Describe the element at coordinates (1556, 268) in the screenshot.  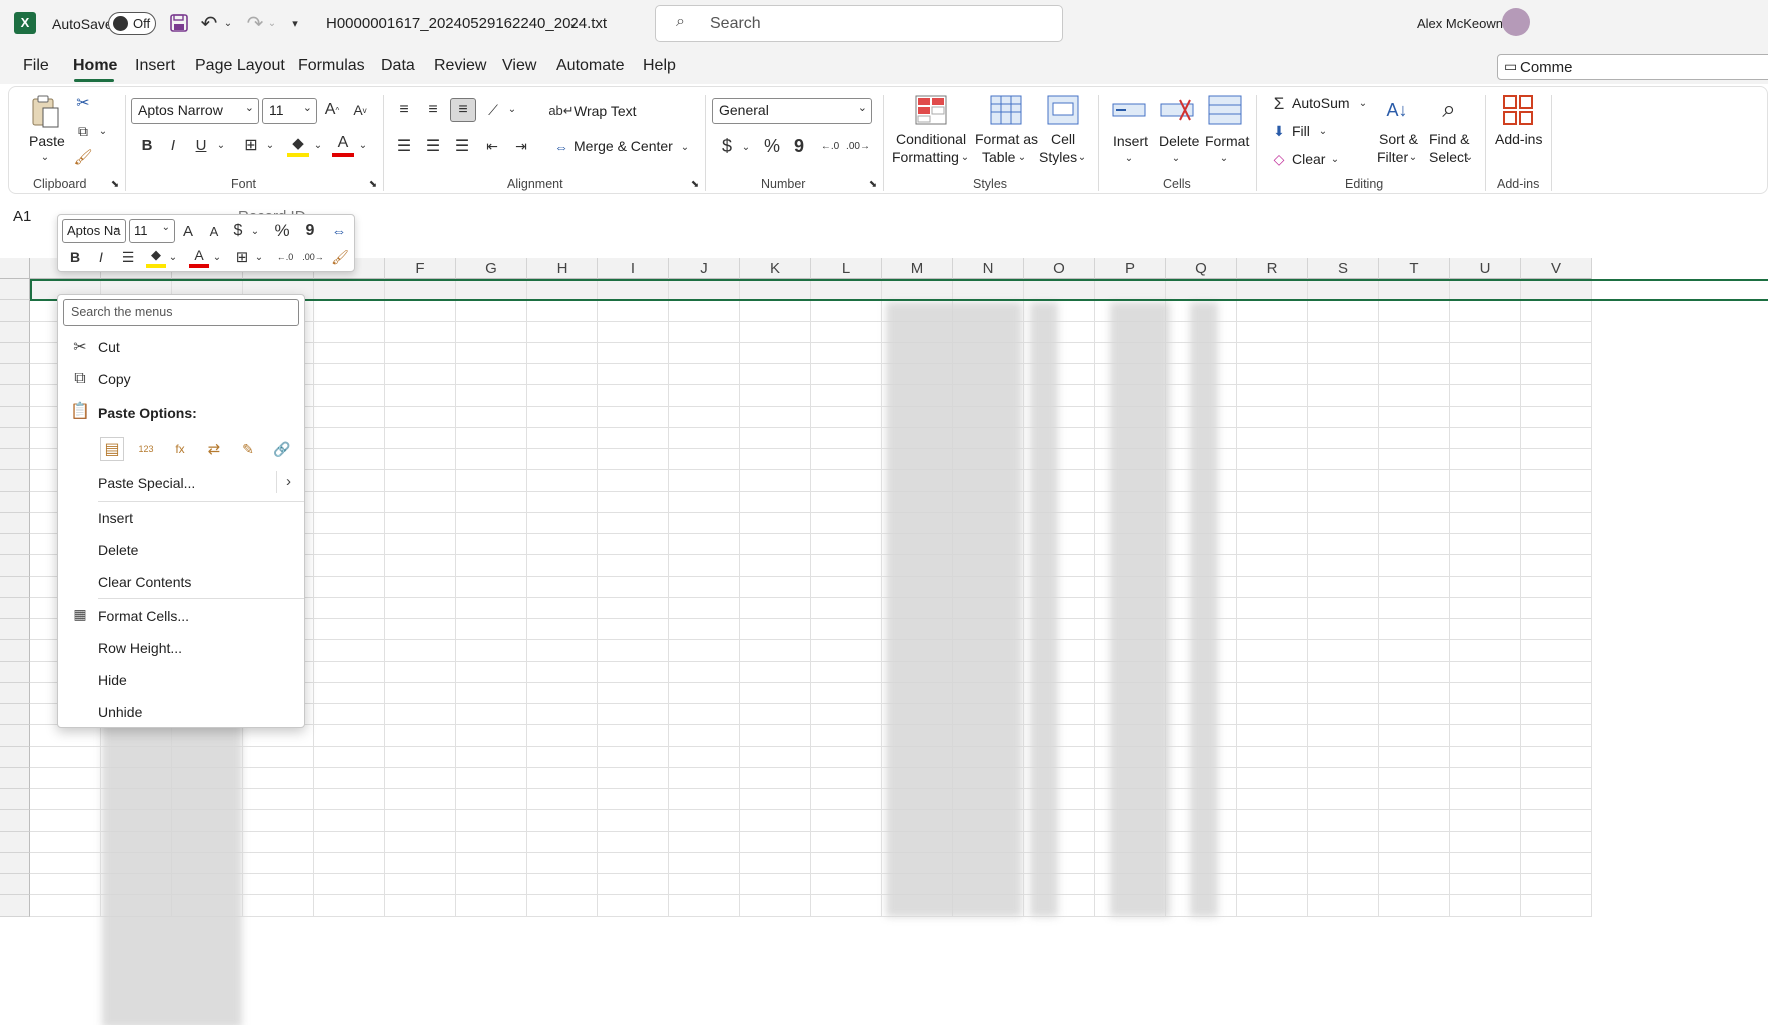
I see `column-header: V` at that location.